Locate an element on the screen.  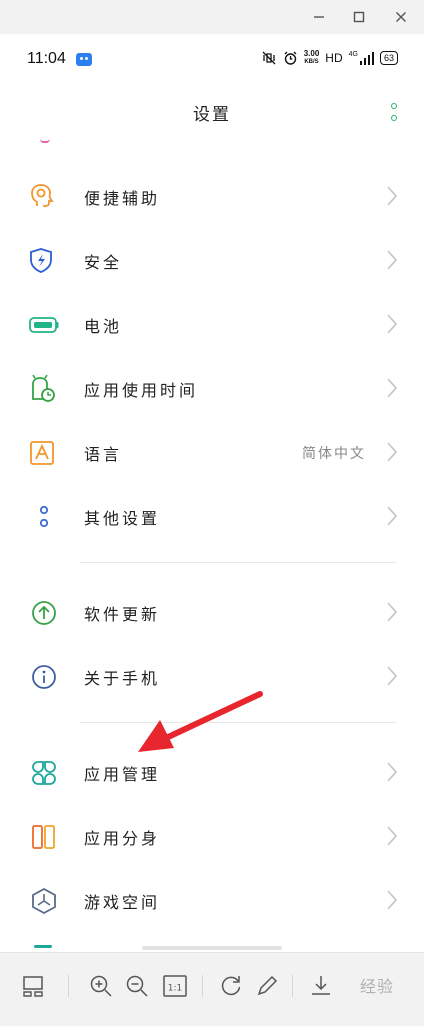
status-bar: 11:04 3.00 KB/S HD 4G 63 is located at coordinates (212, 59).